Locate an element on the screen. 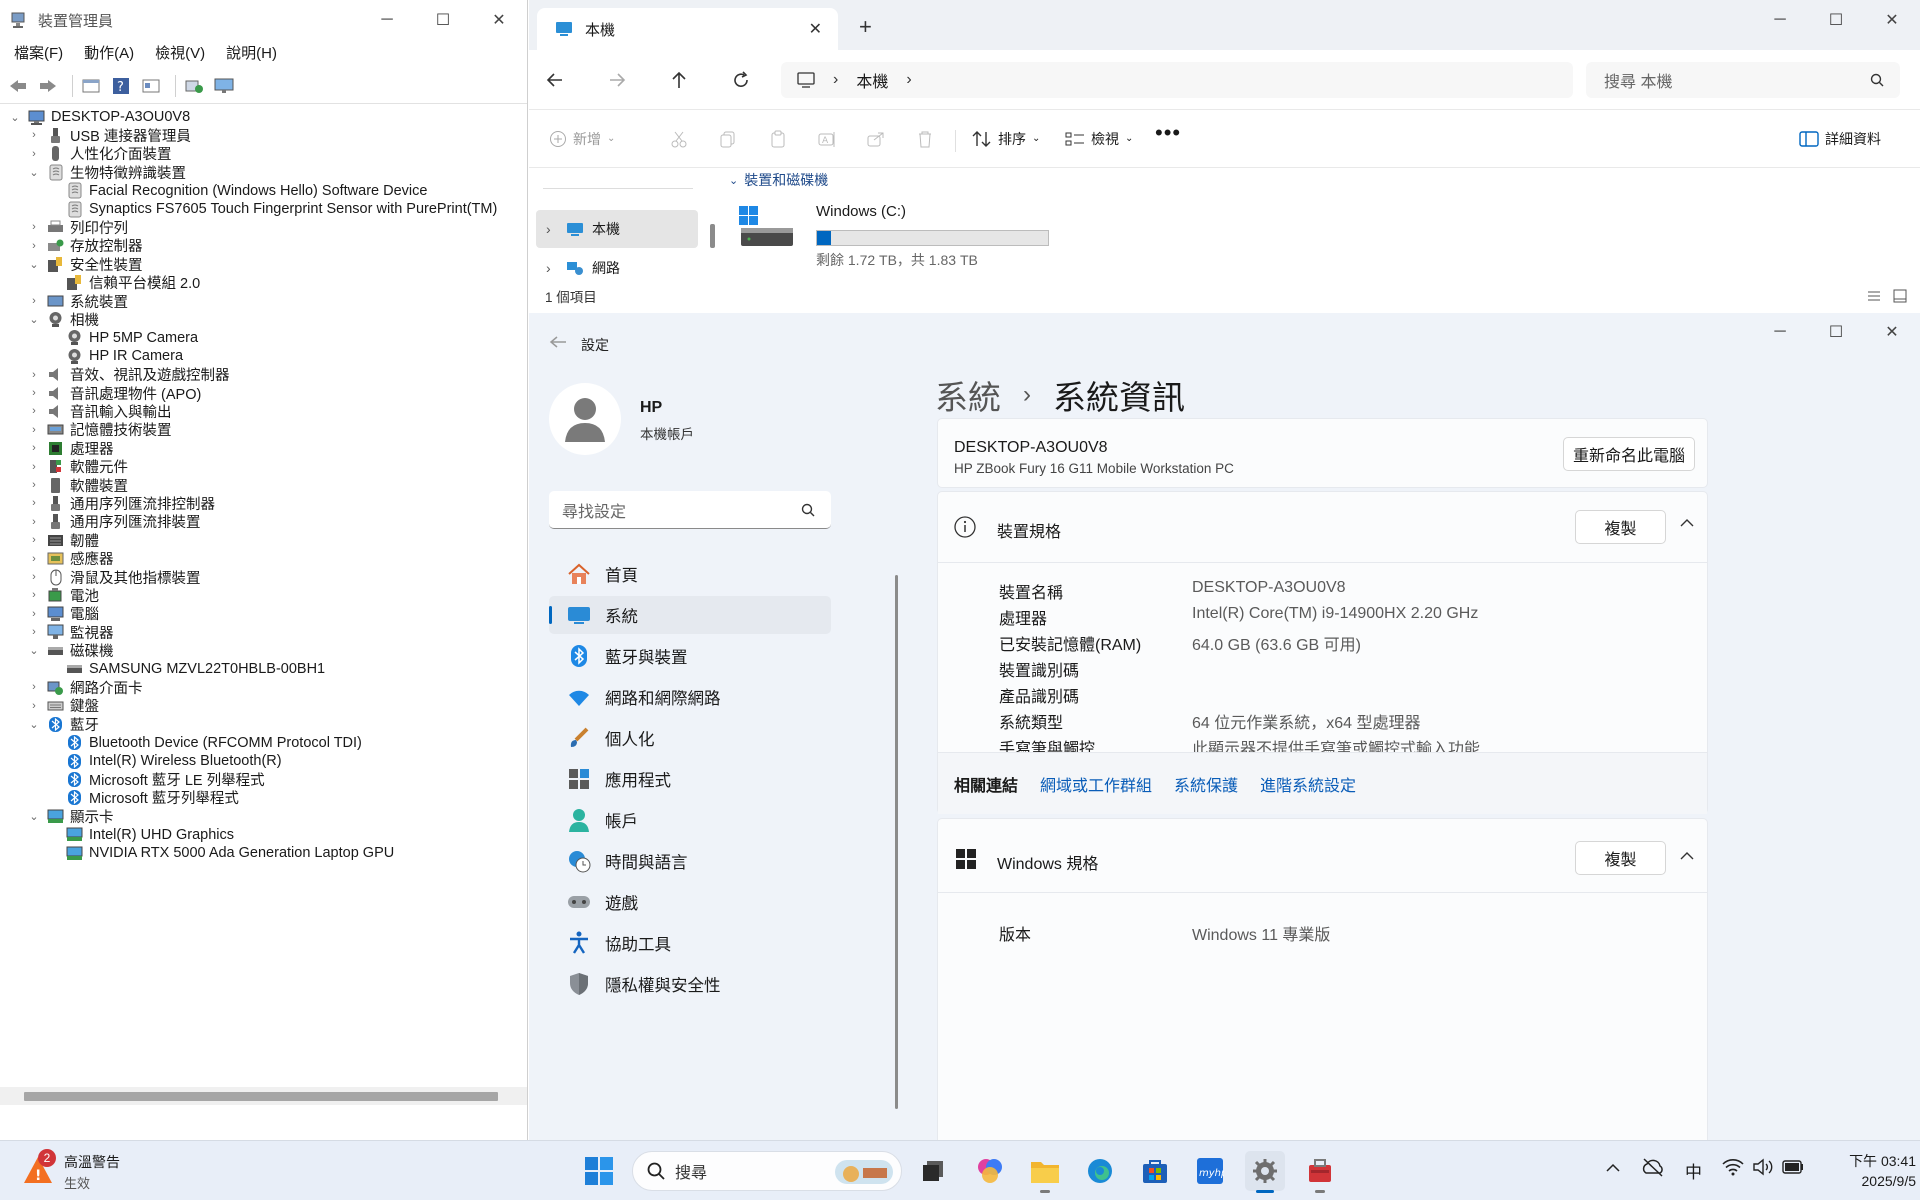 The width and height of the screenshot is (1920, 1200). forward-arrow-icon is located at coordinates (48, 86).